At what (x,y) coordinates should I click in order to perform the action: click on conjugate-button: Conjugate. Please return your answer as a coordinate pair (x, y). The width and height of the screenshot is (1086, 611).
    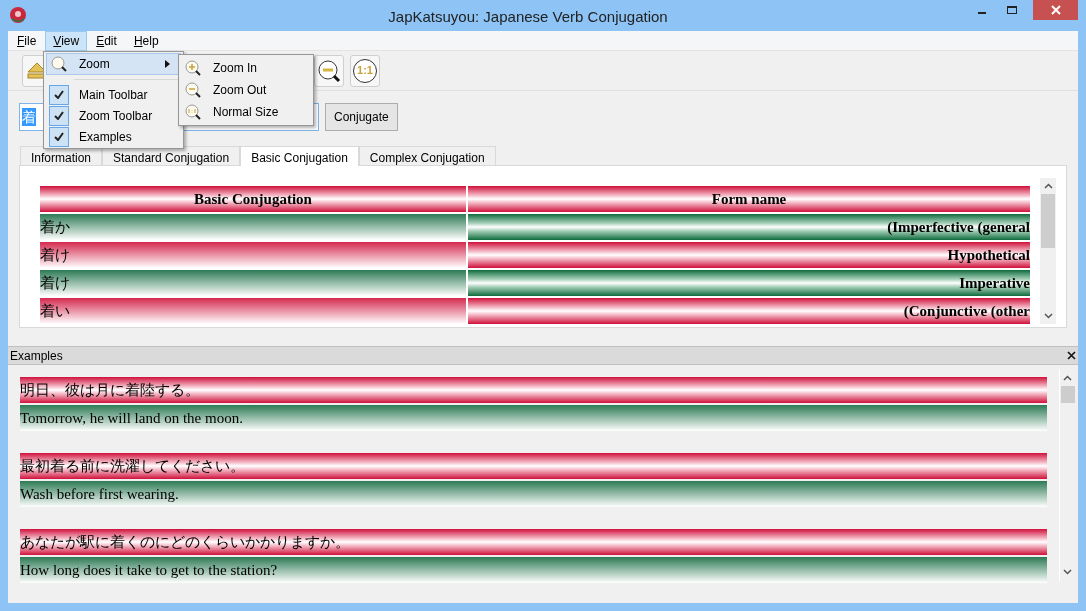
    Looking at the image, I should click on (361, 117).